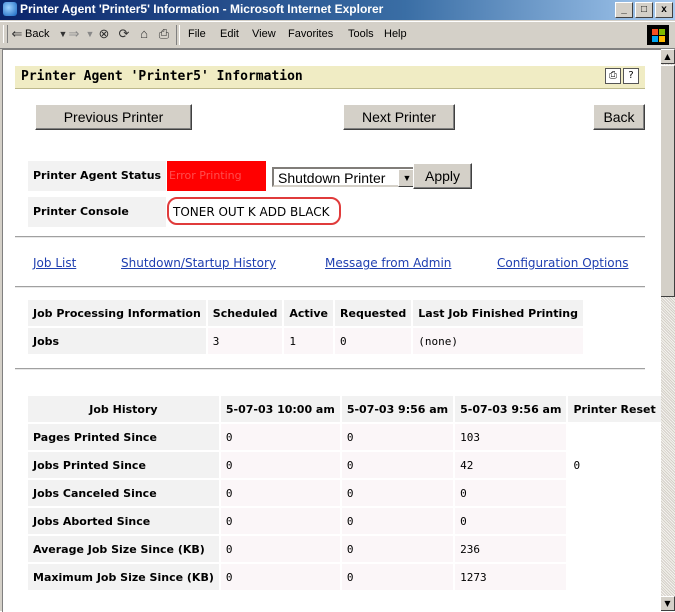  I want to click on table-row: Jobs Canceled Since 0 0 0, so click(344, 493).